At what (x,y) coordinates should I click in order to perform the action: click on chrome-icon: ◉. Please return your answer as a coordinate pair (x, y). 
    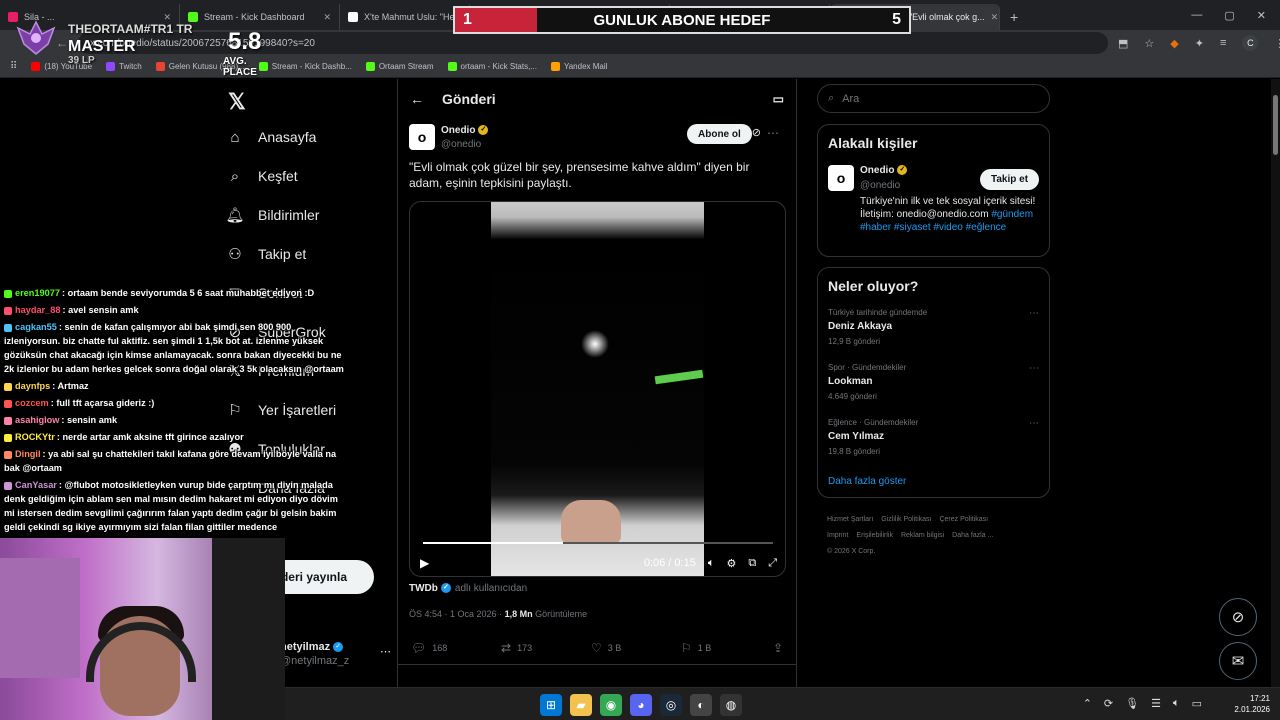
    Looking at the image, I should click on (611, 705).